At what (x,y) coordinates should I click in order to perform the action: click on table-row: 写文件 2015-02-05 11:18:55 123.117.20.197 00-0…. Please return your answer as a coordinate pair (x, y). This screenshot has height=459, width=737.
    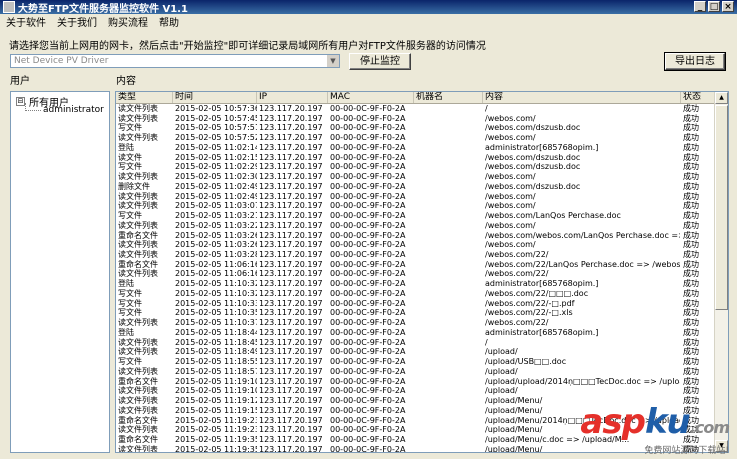
    Looking at the image, I should click on (416, 362).